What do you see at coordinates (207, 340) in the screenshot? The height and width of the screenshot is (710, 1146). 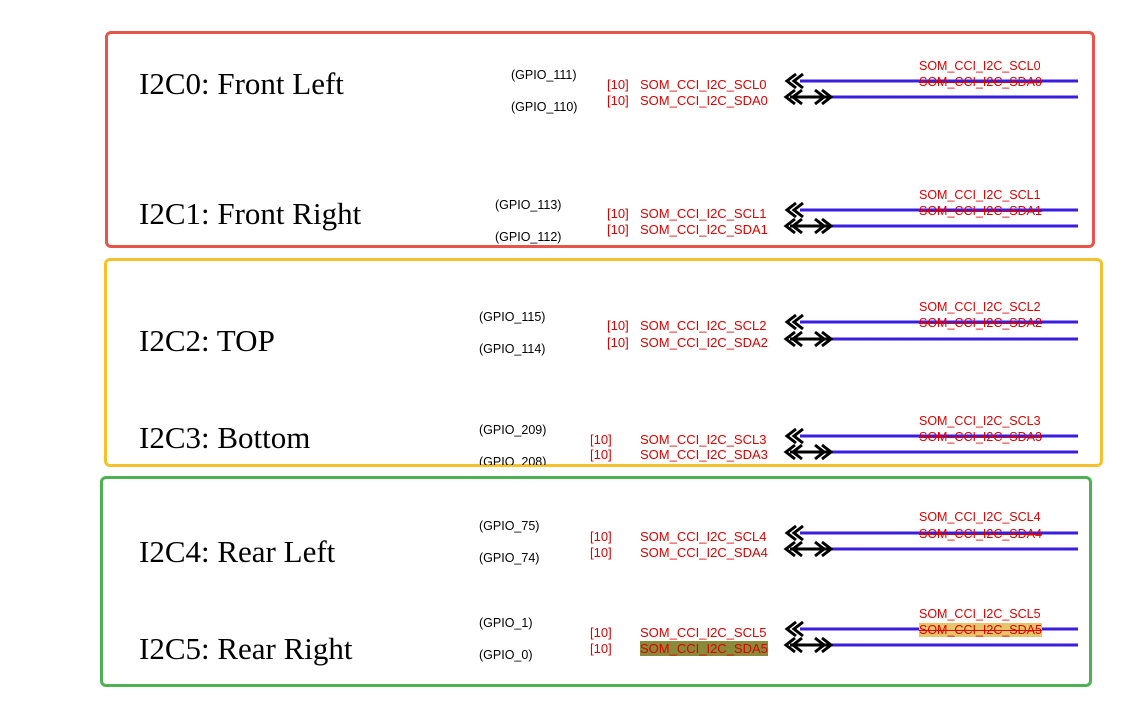 I see `channel-title-i2c2: I2C2: TOP` at bounding box center [207, 340].